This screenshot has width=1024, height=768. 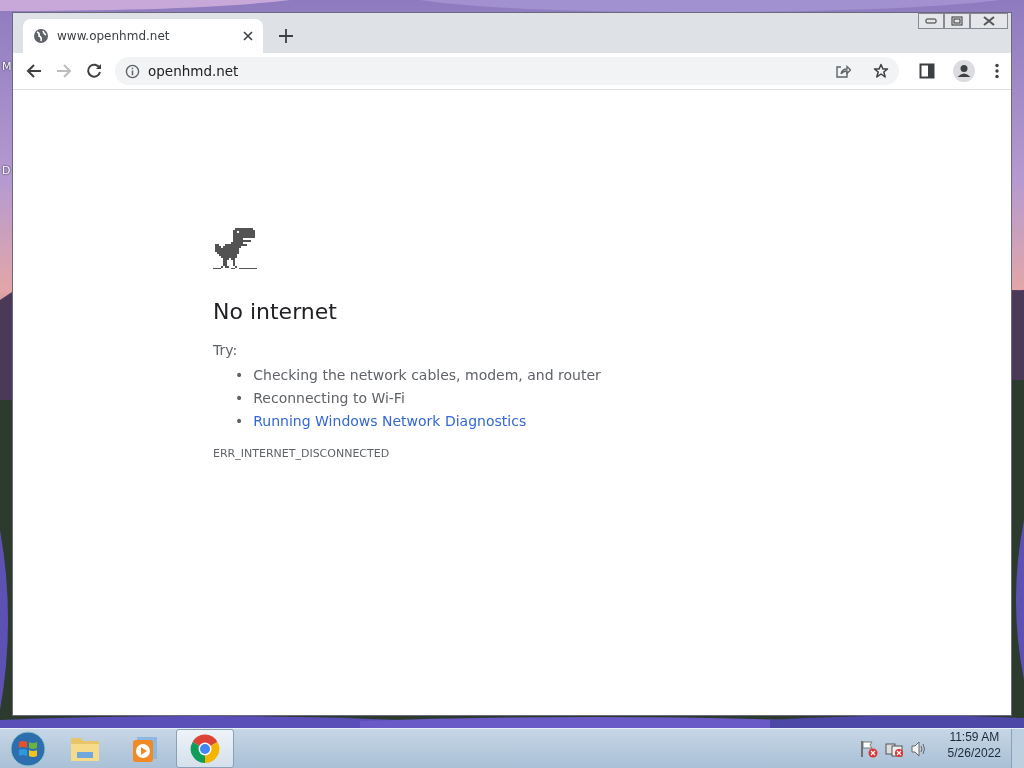 What do you see at coordinates (974, 753) in the screenshot?
I see `clock-date: 5/26/2022` at bounding box center [974, 753].